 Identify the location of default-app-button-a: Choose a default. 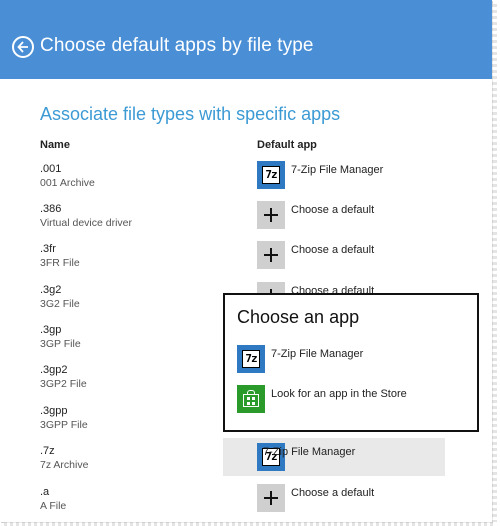
(315, 498).